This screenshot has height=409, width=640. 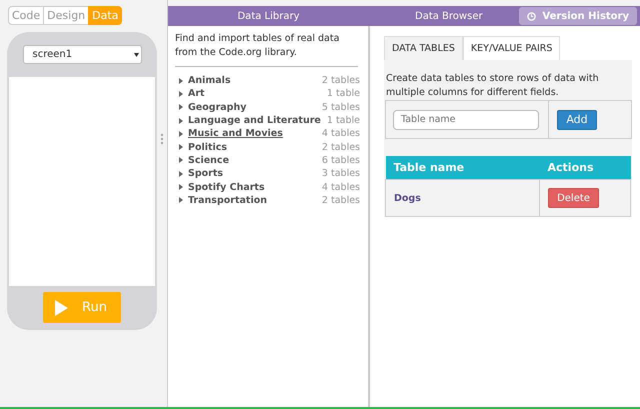 I want to click on panel-title: Data Browser, so click(x=449, y=16).